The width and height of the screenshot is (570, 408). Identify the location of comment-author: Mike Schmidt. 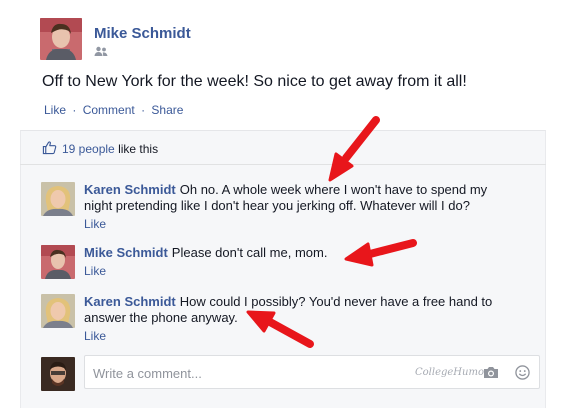
(126, 252).